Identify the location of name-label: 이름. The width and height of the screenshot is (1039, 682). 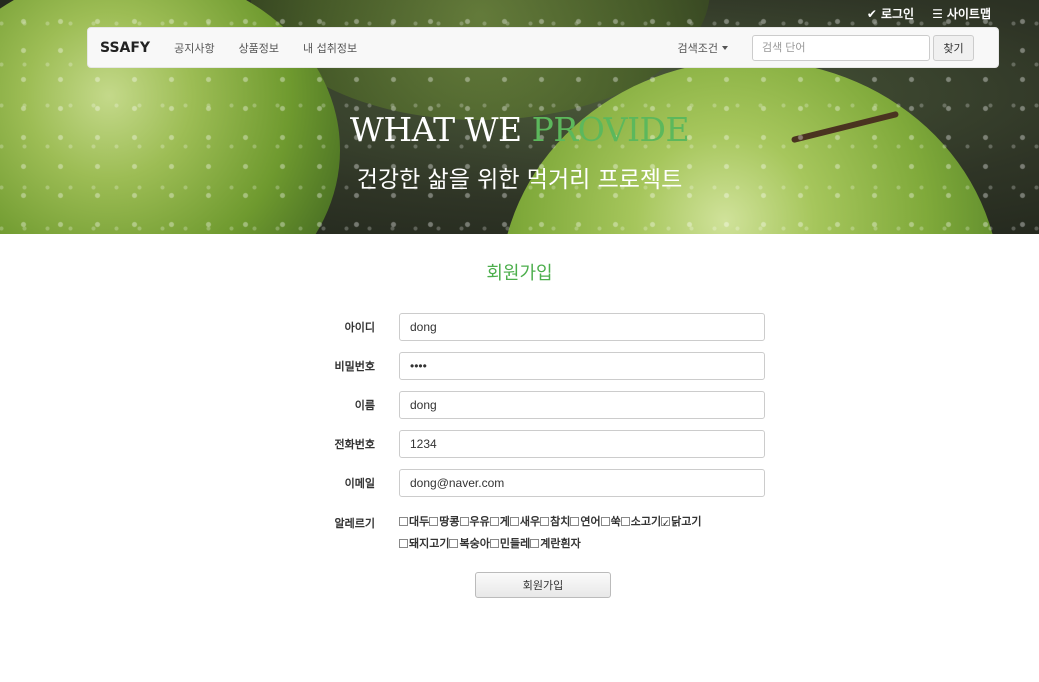
(364, 405).